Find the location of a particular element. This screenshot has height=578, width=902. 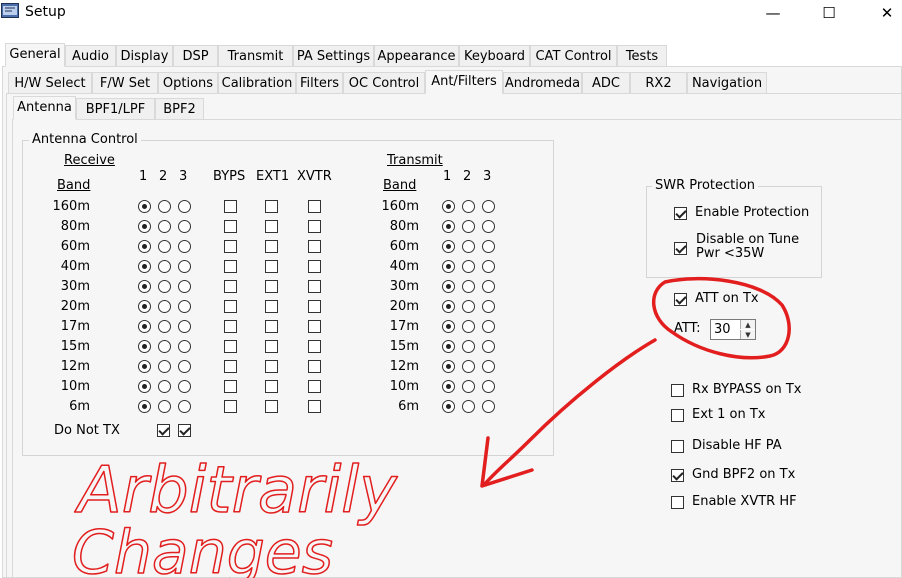

subtab-ant-filters: Ant/Filters is located at coordinates (464, 82).